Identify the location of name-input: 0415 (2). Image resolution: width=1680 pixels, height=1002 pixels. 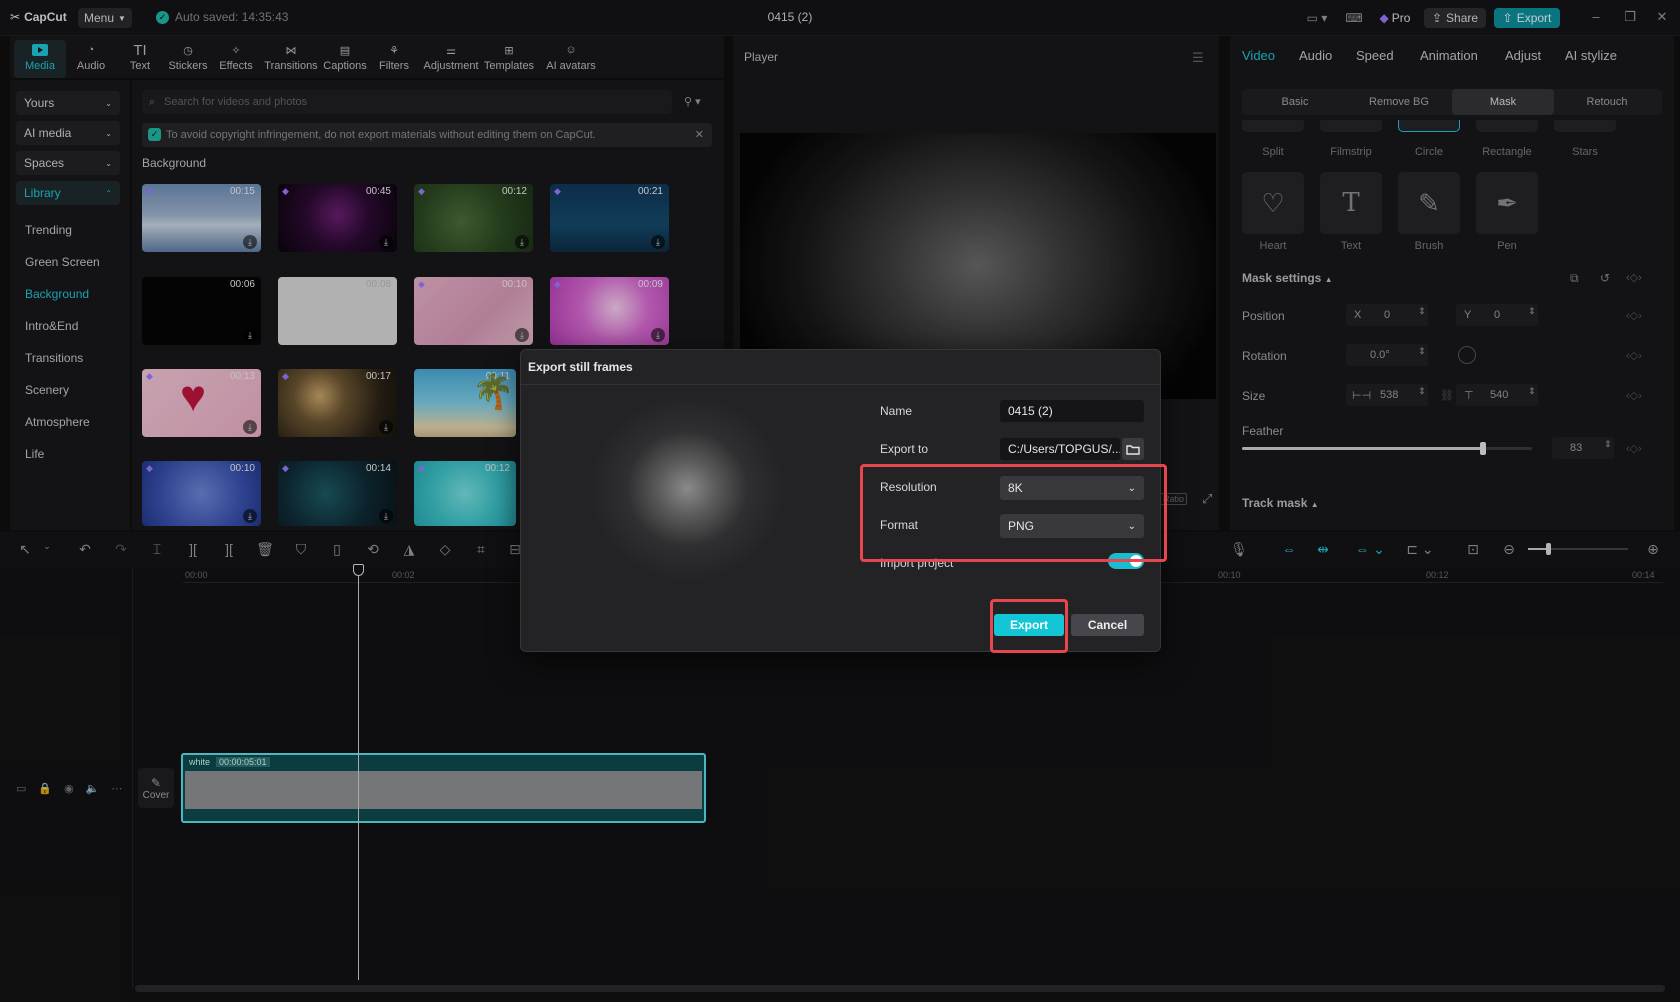
(1072, 411).